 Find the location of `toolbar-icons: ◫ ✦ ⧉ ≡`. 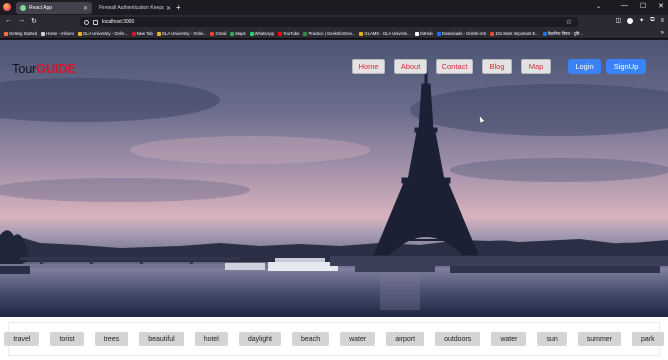

toolbar-icons: ◫ ✦ ⧉ ≡ is located at coordinates (639, 20).